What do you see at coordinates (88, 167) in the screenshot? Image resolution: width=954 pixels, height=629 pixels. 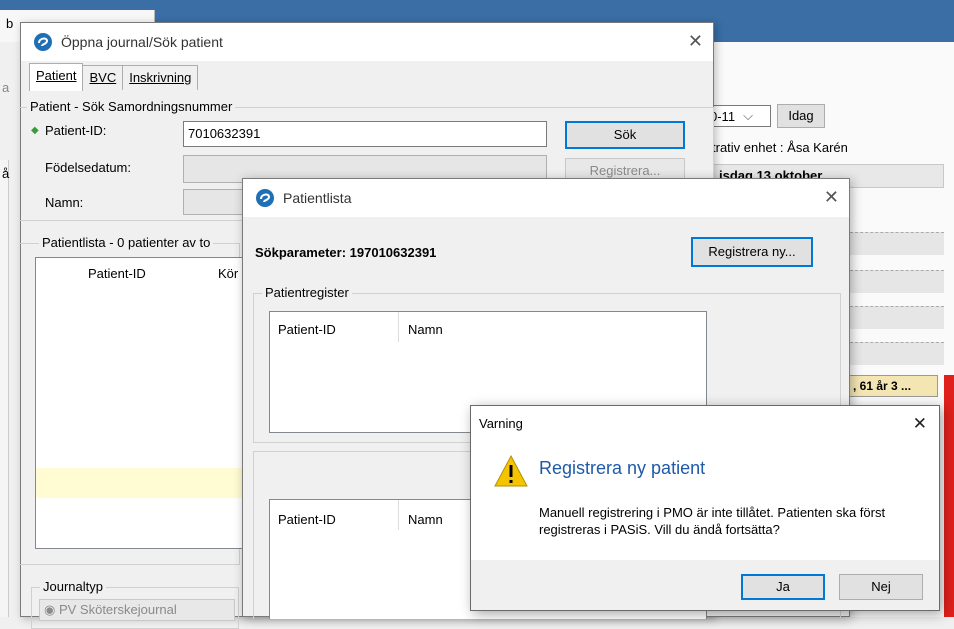 I see `birthdate-label: Födelsedatum:` at bounding box center [88, 167].